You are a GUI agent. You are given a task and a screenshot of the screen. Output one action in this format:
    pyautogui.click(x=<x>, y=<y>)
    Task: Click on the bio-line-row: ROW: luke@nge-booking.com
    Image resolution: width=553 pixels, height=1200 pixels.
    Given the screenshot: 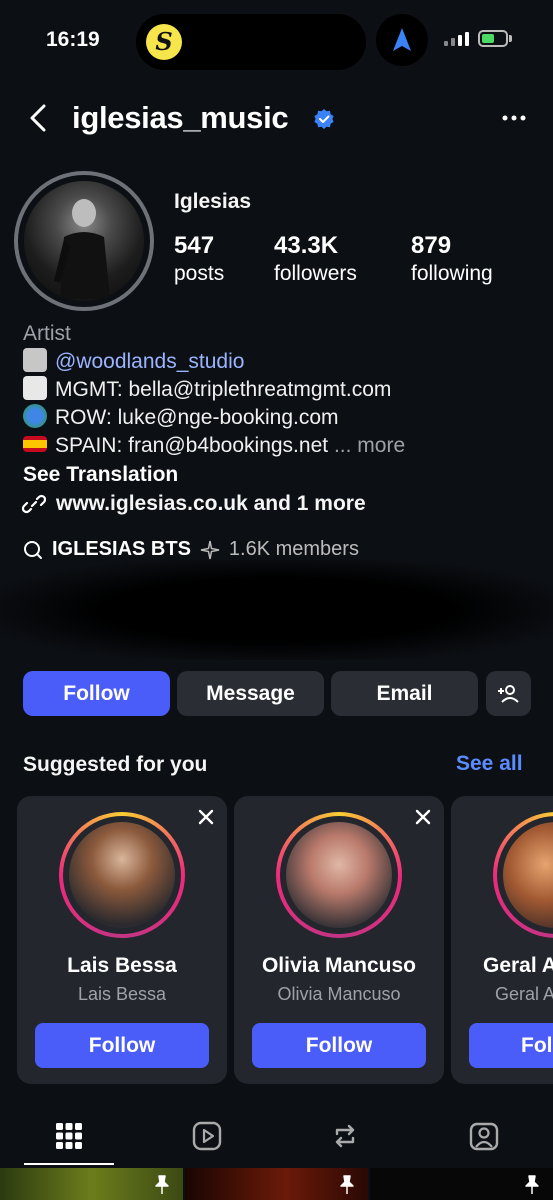 What is the action you would take?
    pyautogui.click(x=181, y=418)
    